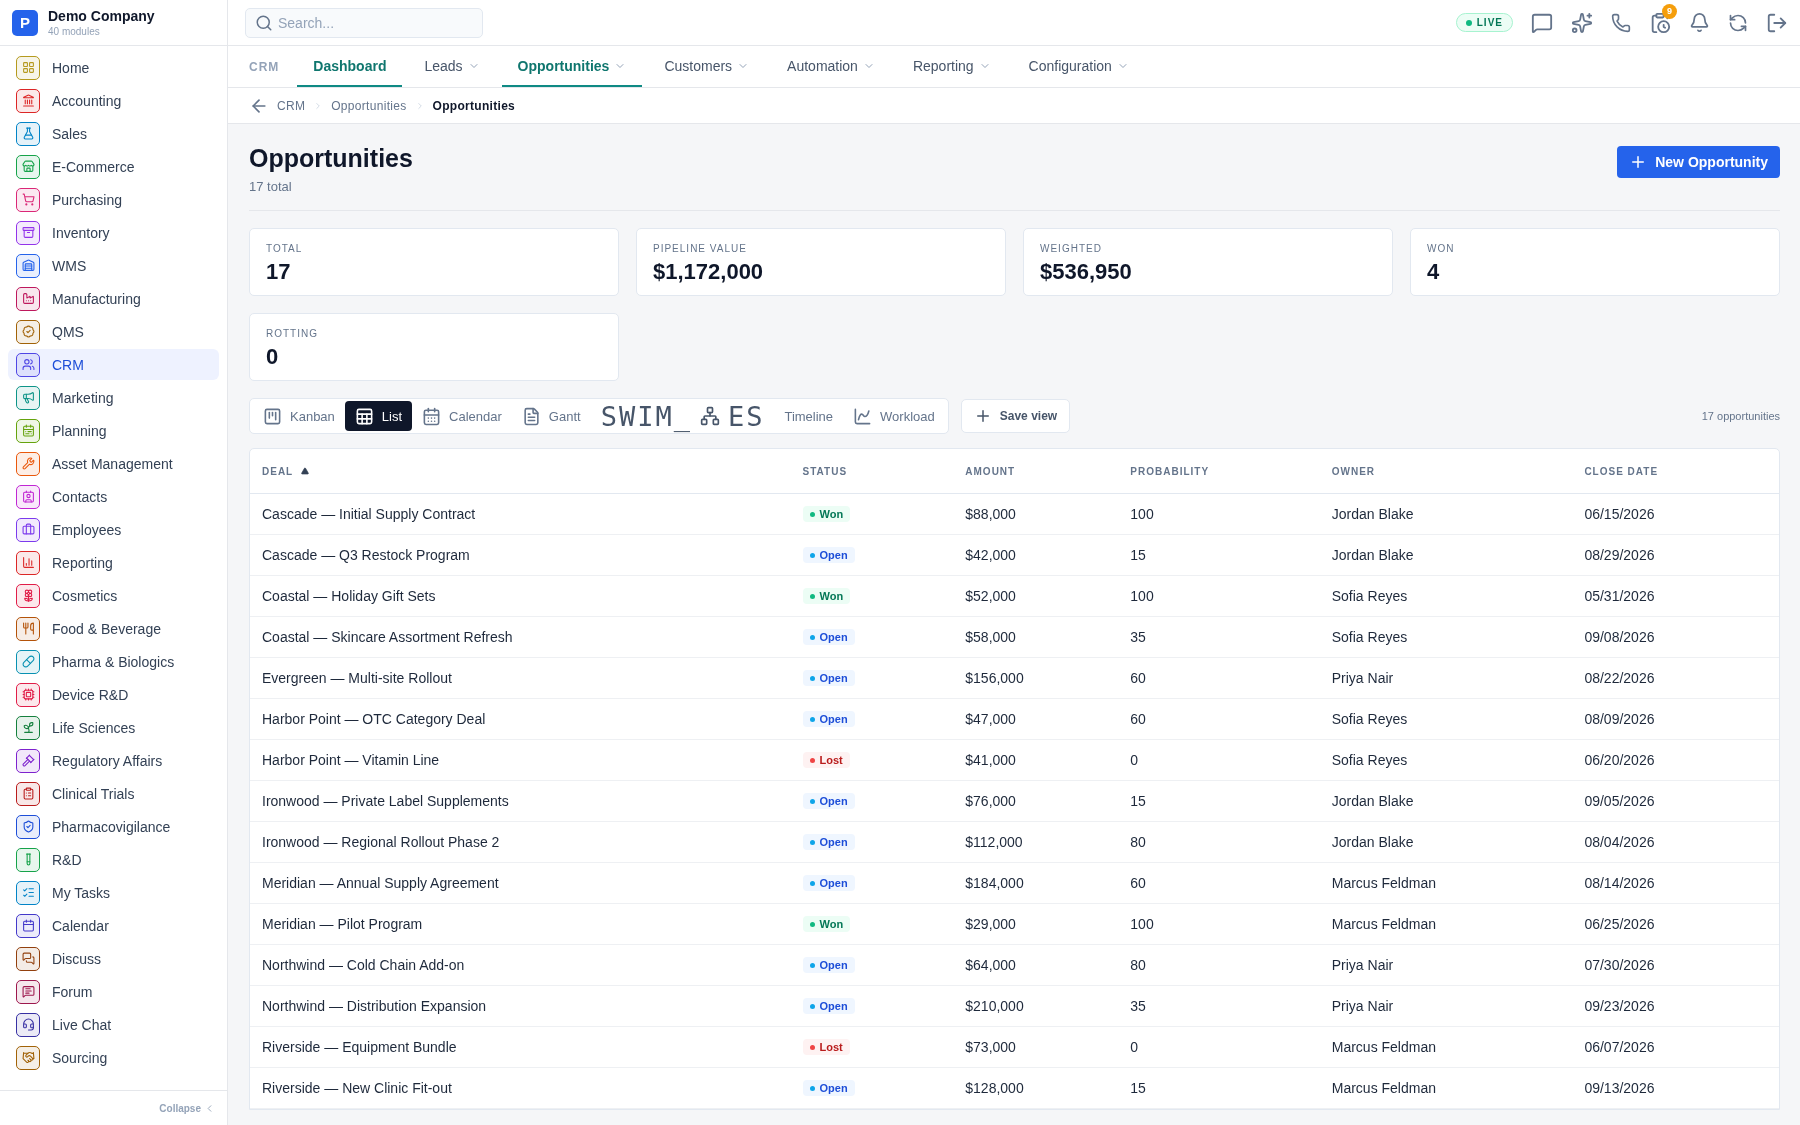 This screenshot has width=1800, height=1125. What do you see at coordinates (113, 199) in the screenshot?
I see `sidebar-item: Purchasing` at bounding box center [113, 199].